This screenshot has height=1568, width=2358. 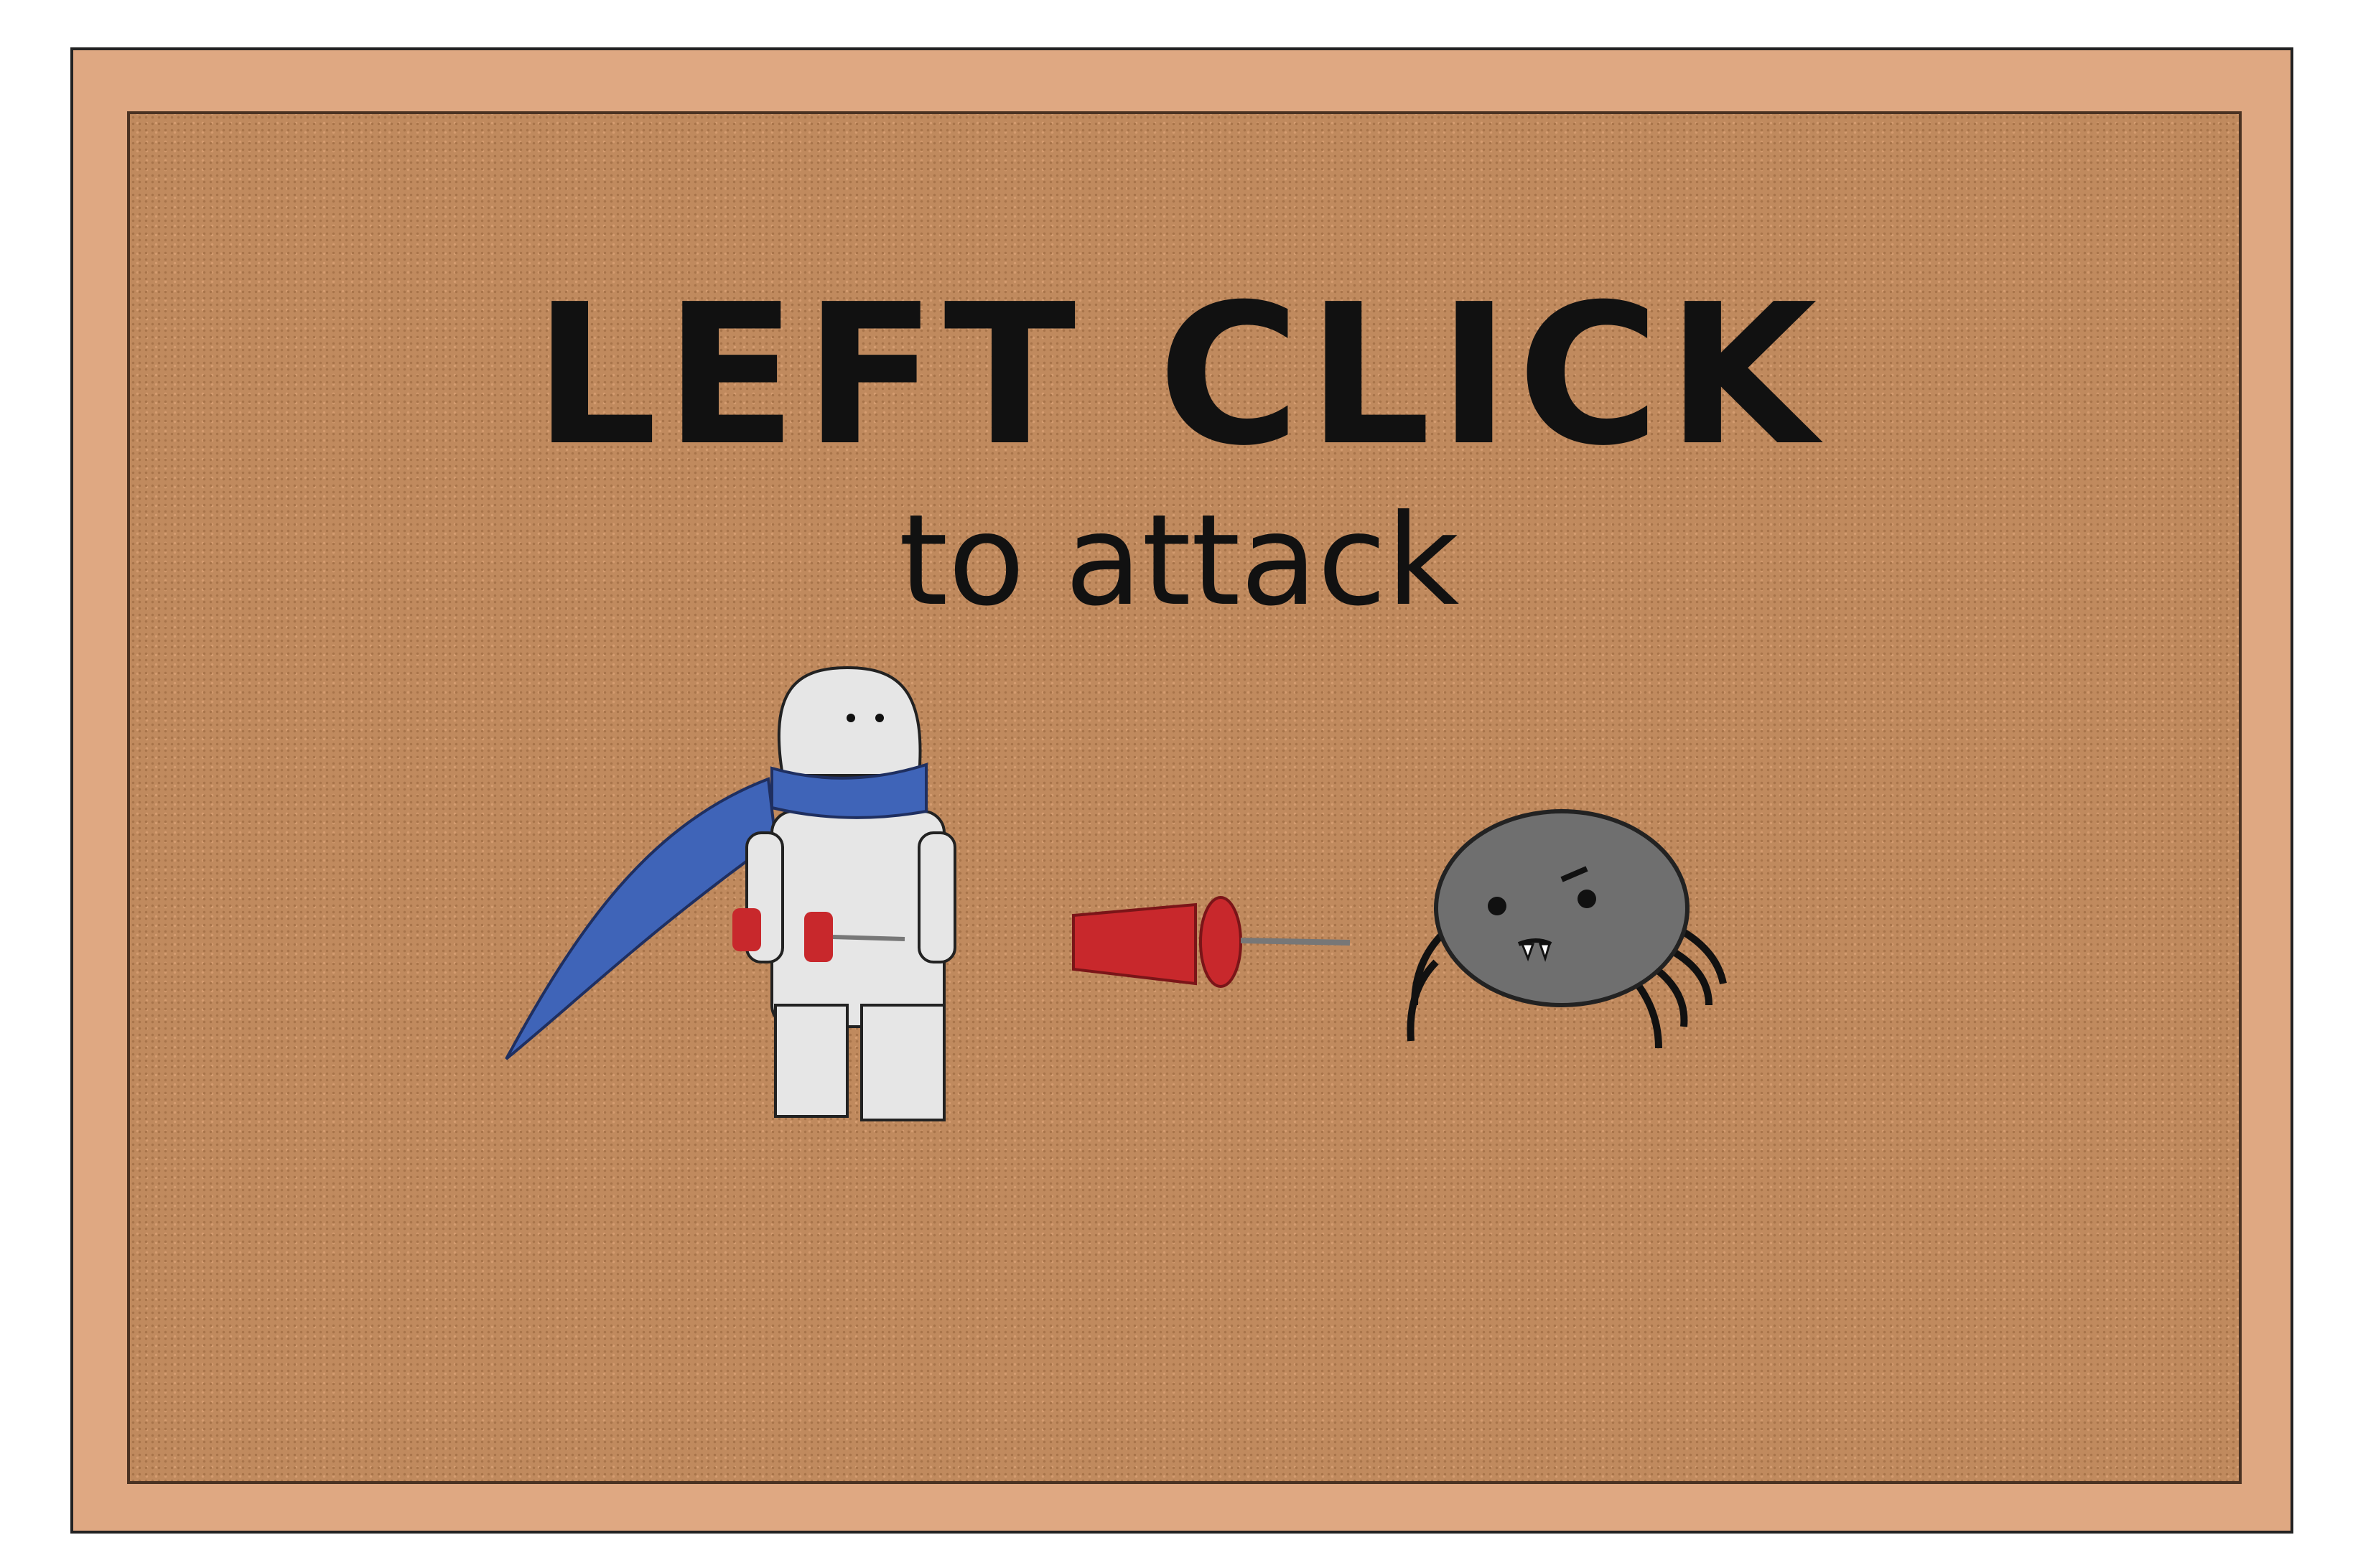 What do you see at coordinates (1211, 942) in the screenshot?
I see `pushpin-projectile-icon` at bounding box center [1211, 942].